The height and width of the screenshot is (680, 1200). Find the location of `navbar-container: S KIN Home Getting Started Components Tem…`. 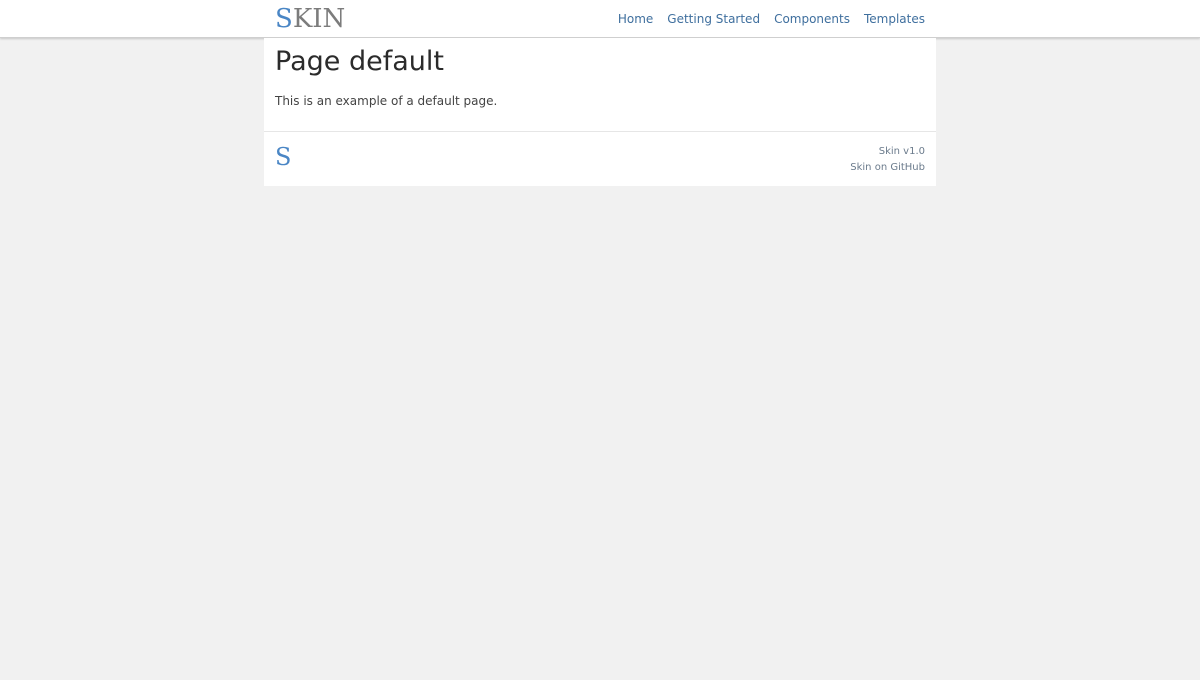

navbar-container: S KIN Home Getting Started Components Tem… is located at coordinates (600, 18).